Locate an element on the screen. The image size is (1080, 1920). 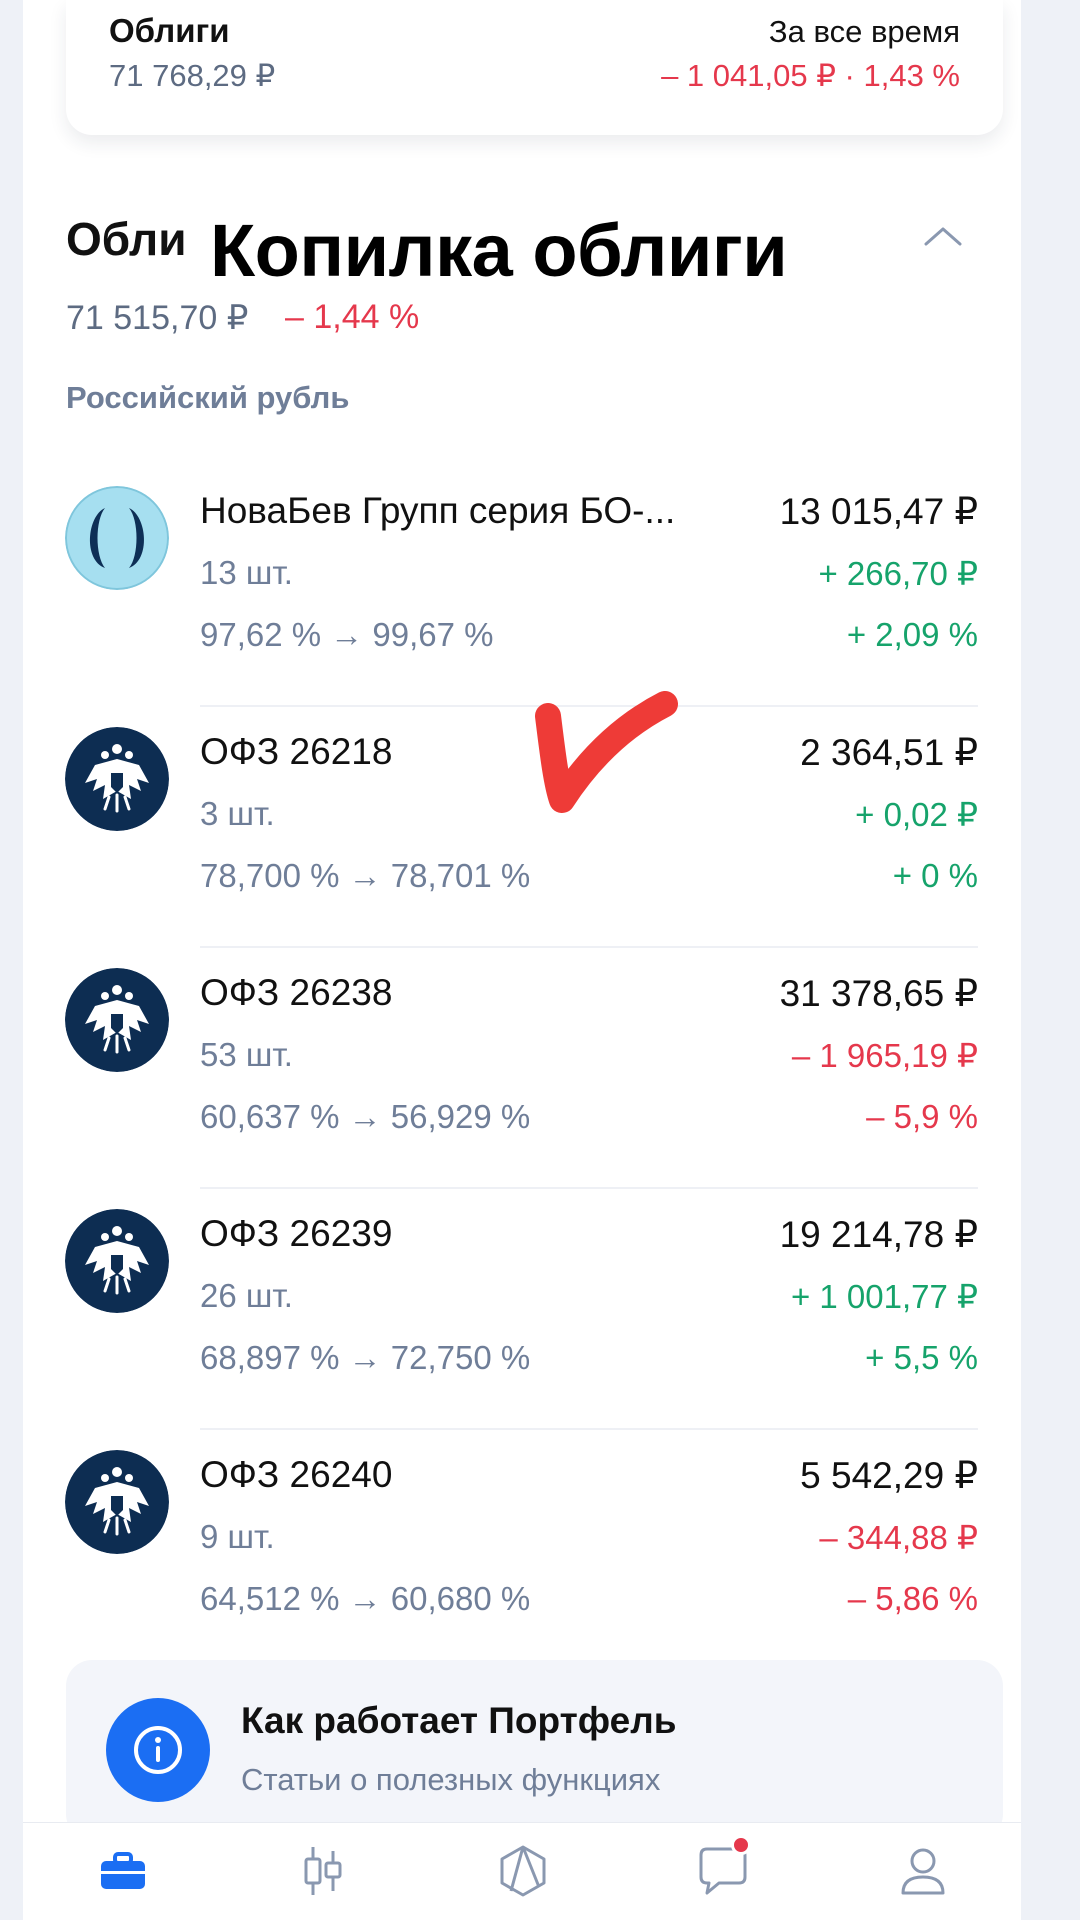
section-change: – 1,44 % is located at coordinates (352, 317).